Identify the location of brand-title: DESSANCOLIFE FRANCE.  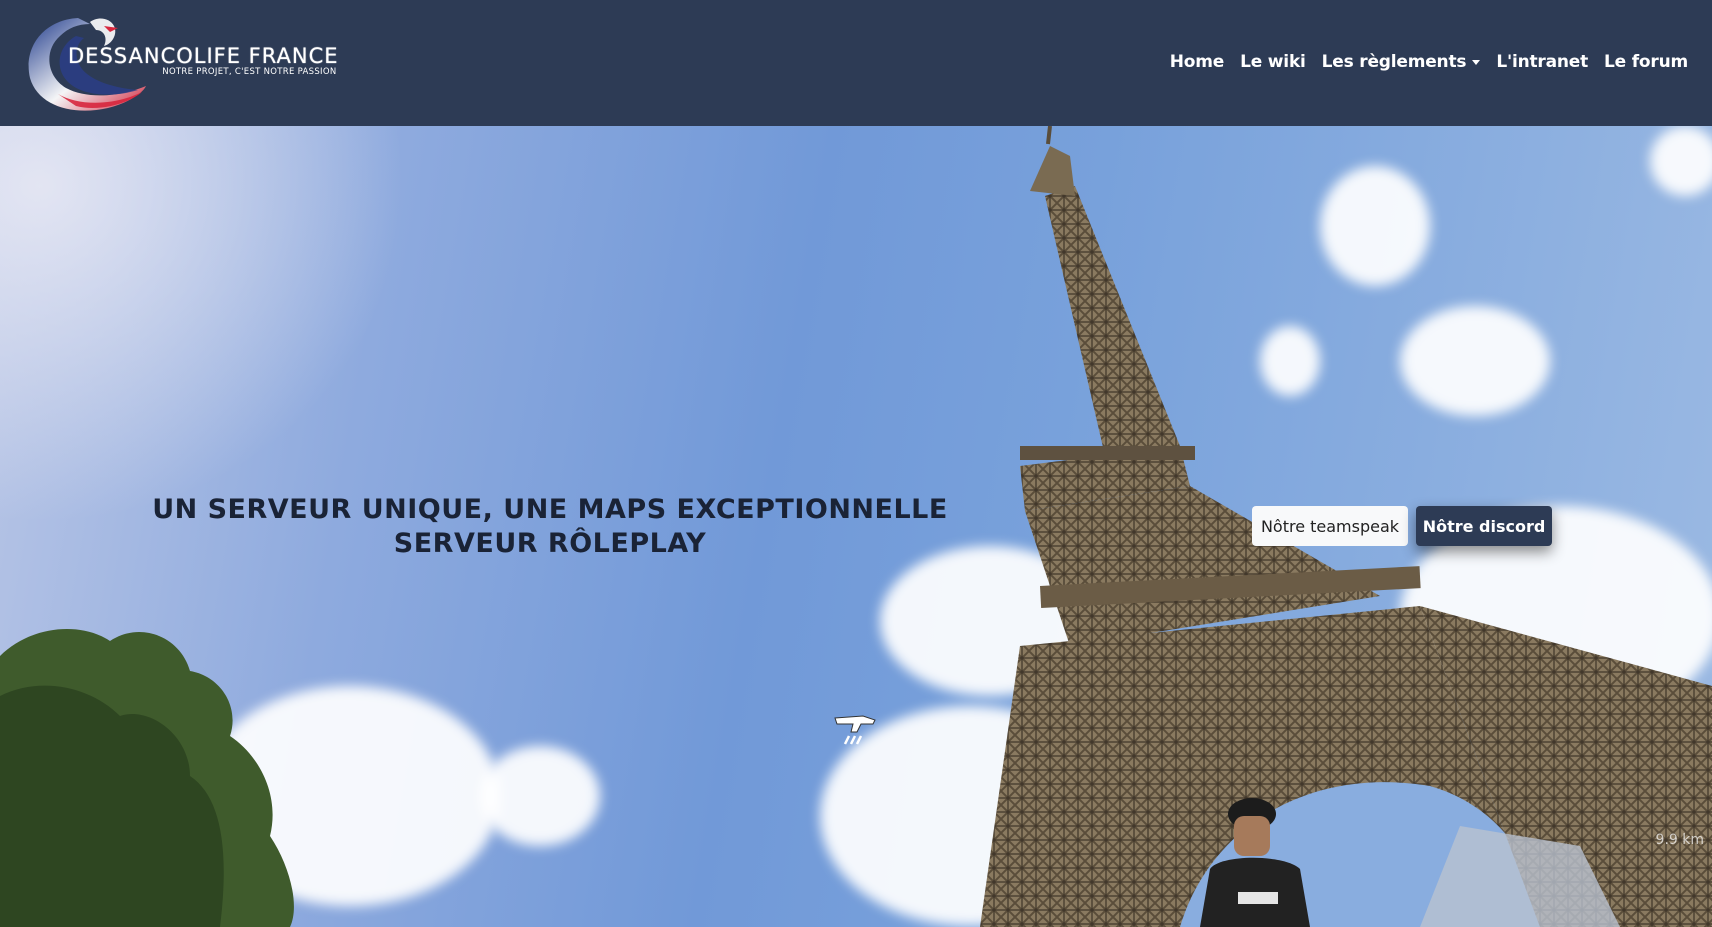
(203, 56).